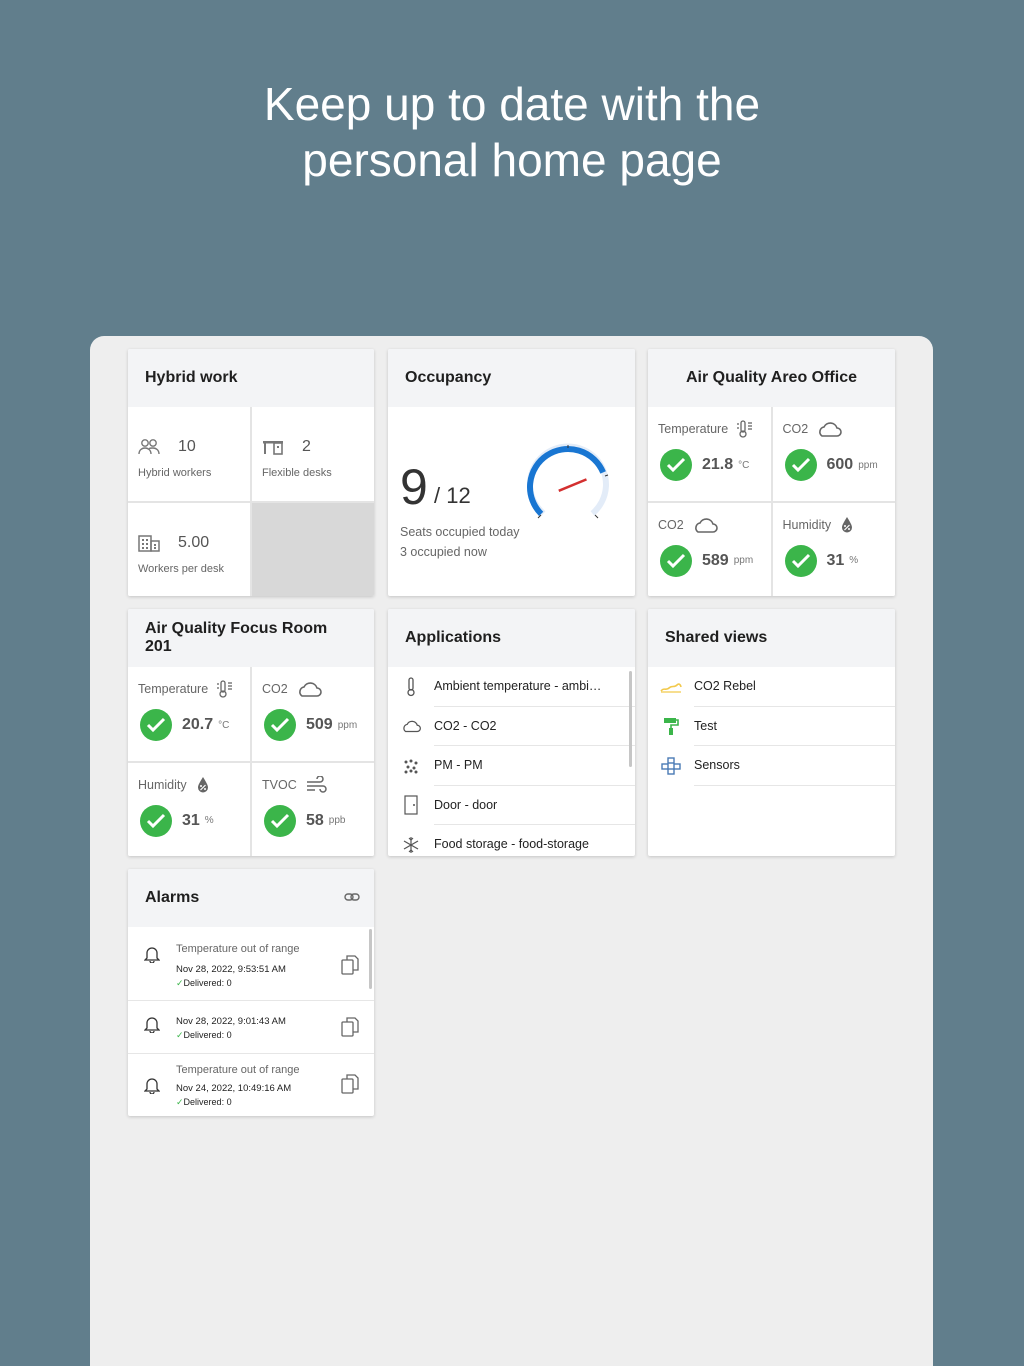 The width and height of the screenshot is (1024, 1366). Describe the element at coordinates (771, 378) in the screenshot. I see `card-title: Air Quality Areo Office` at that location.